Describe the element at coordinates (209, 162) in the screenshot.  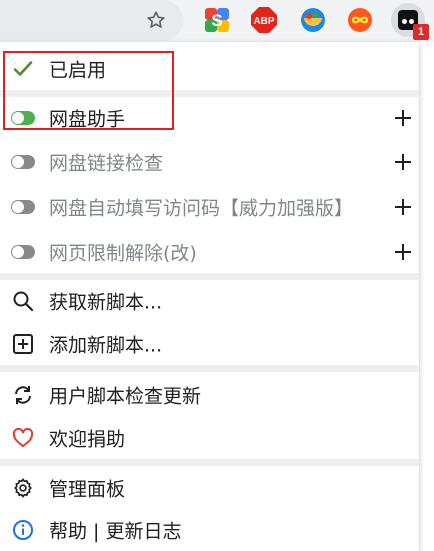
I see `script-row-link-check: 网盘链接检查` at that location.